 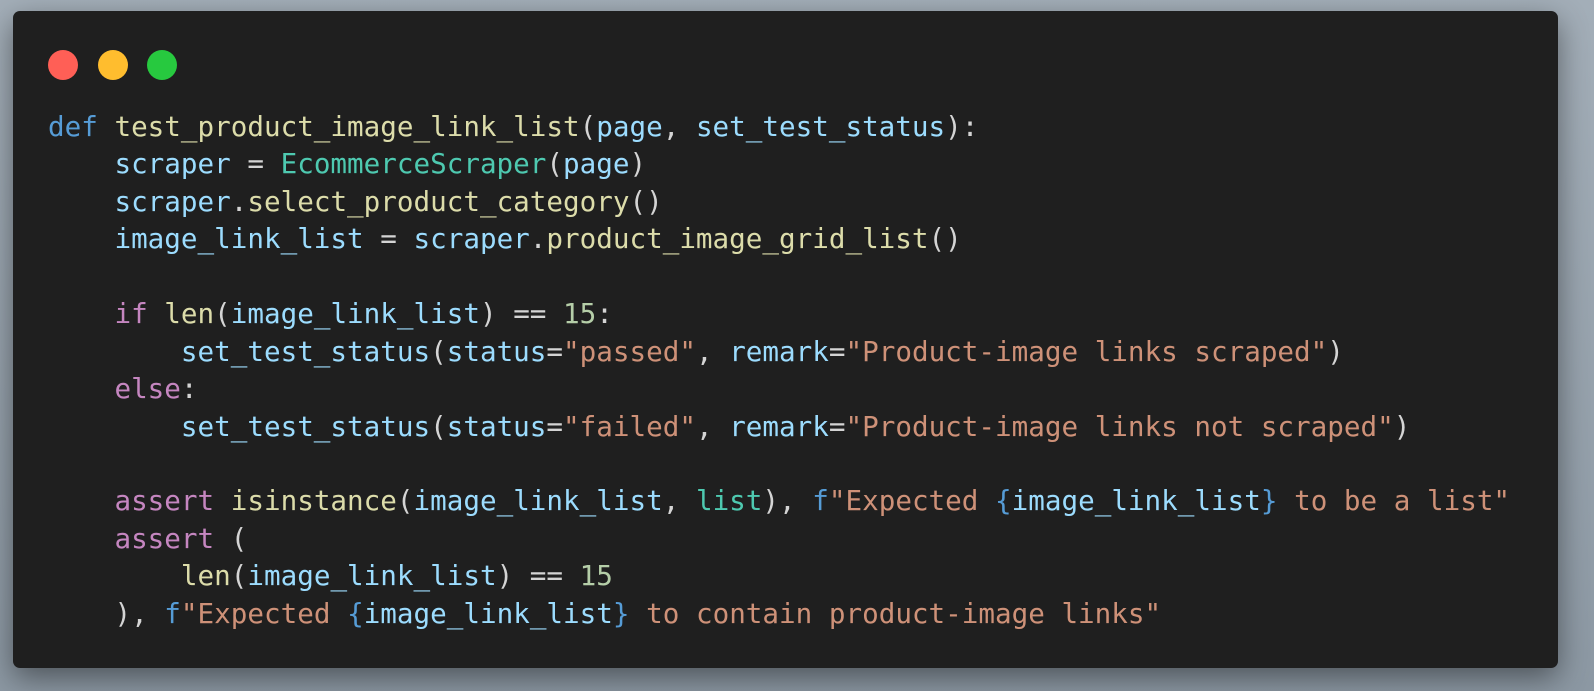 What do you see at coordinates (139, 314) in the screenshot?
I see `code-token-control-keyword: if` at bounding box center [139, 314].